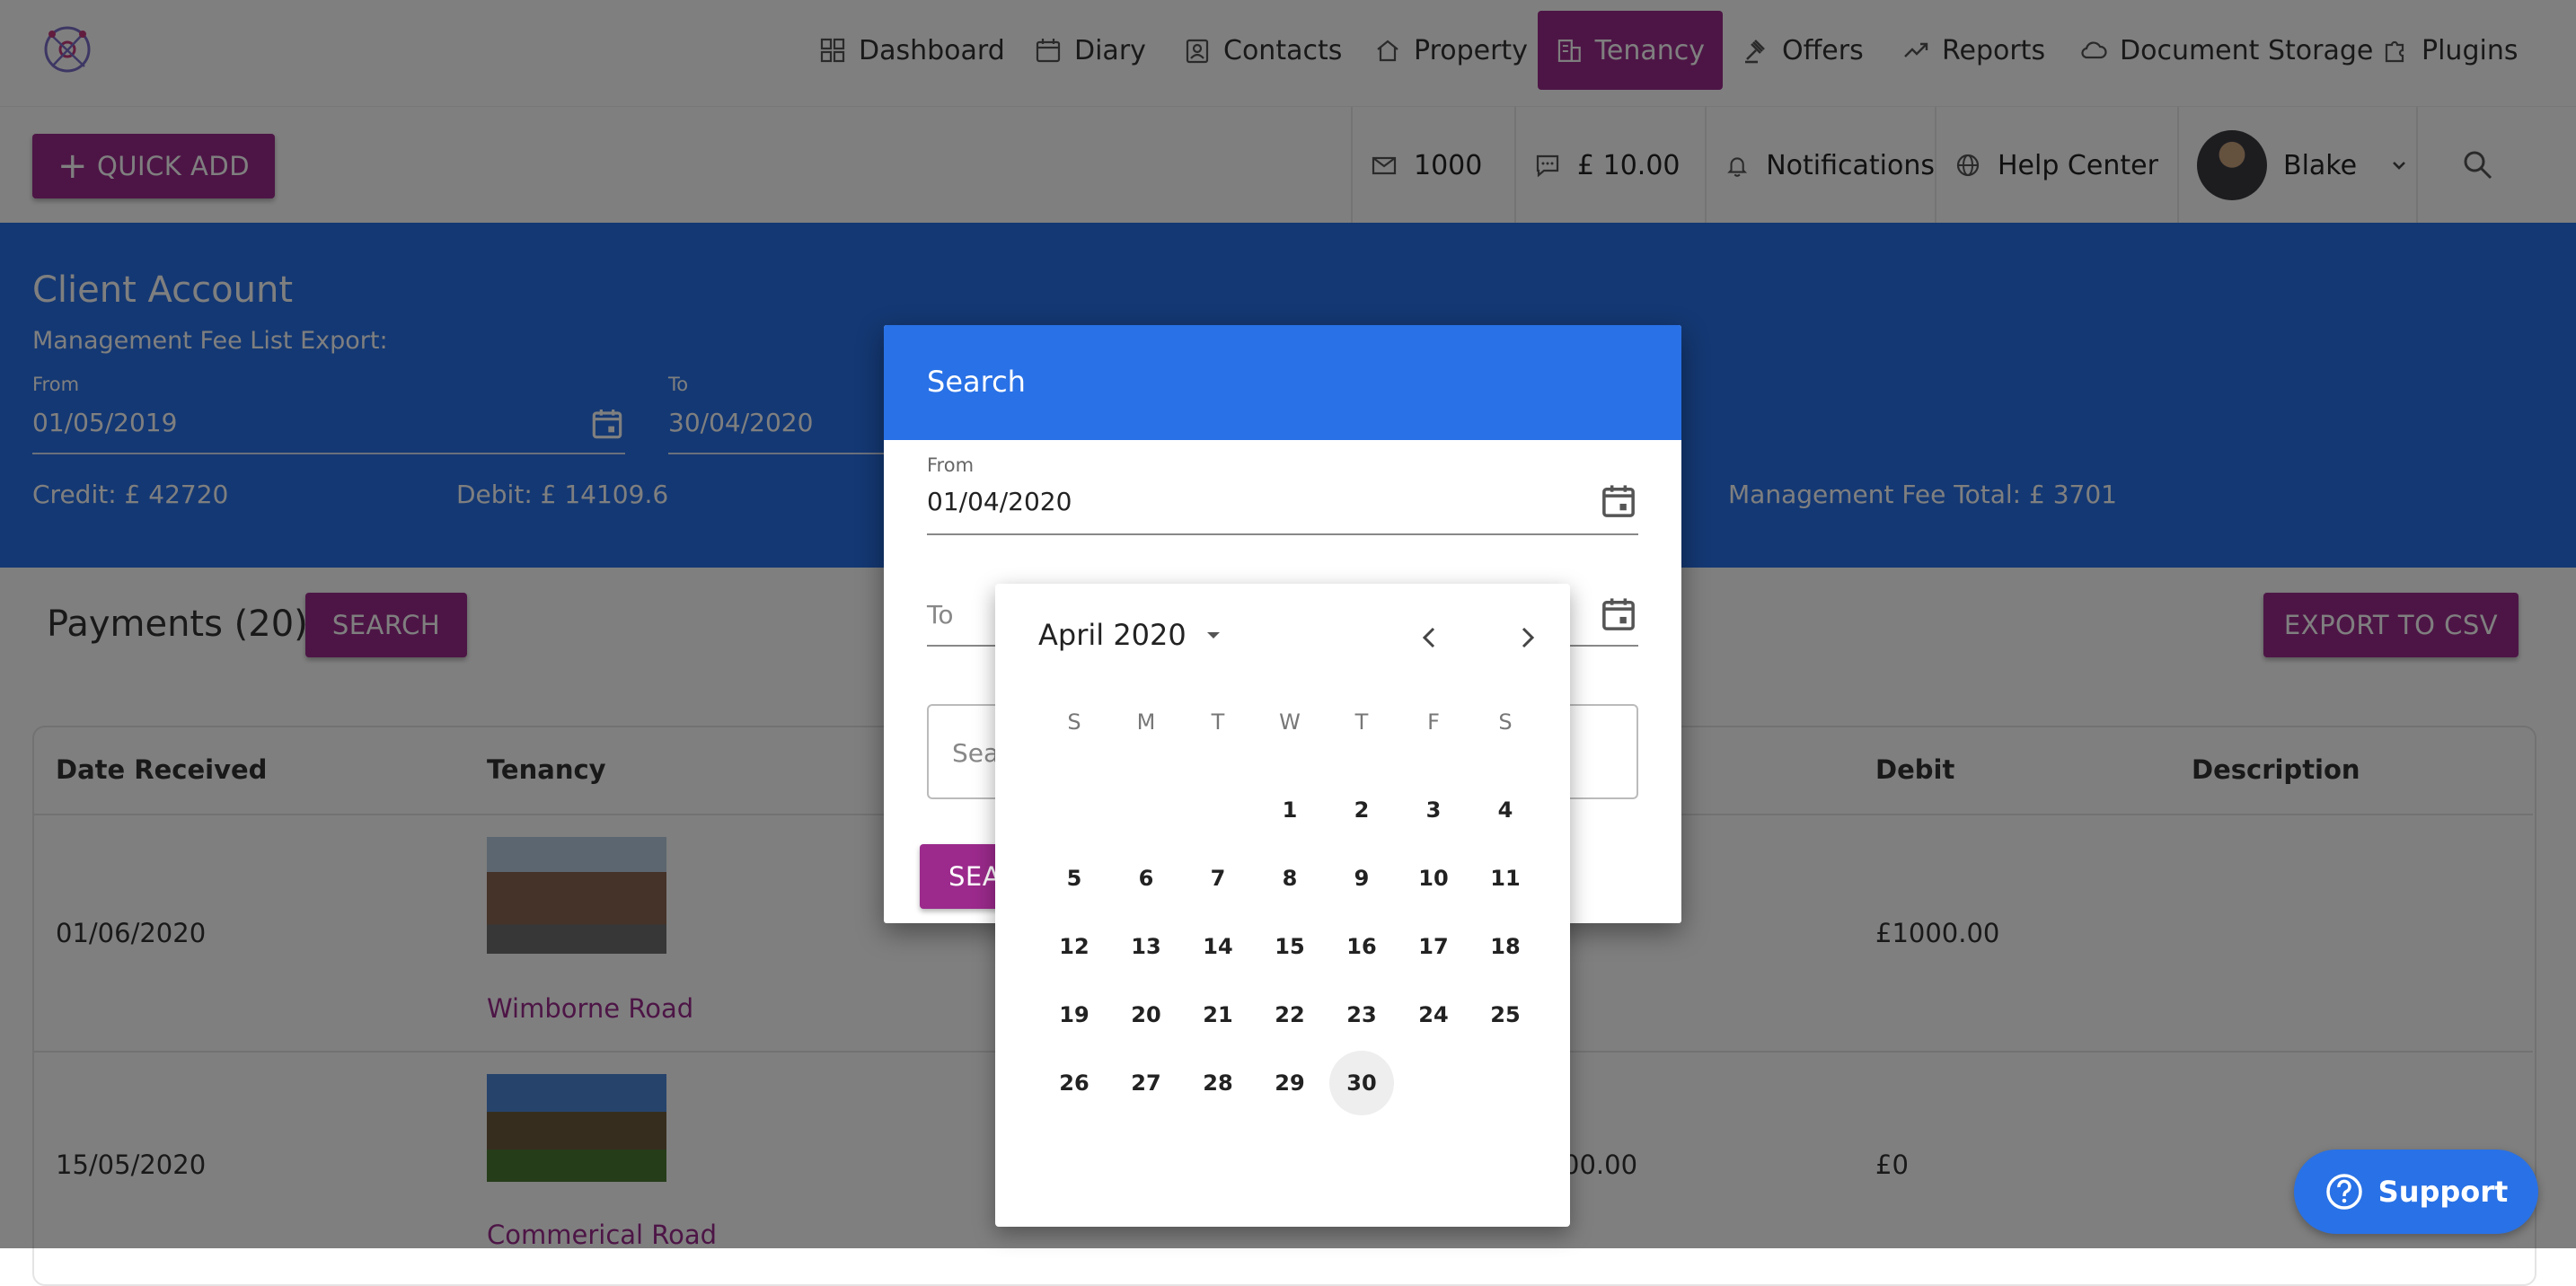 This screenshot has height=1286, width=2576. Describe the element at coordinates (1290, 722) in the screenshot. I see `weekday-label: W` at that location.